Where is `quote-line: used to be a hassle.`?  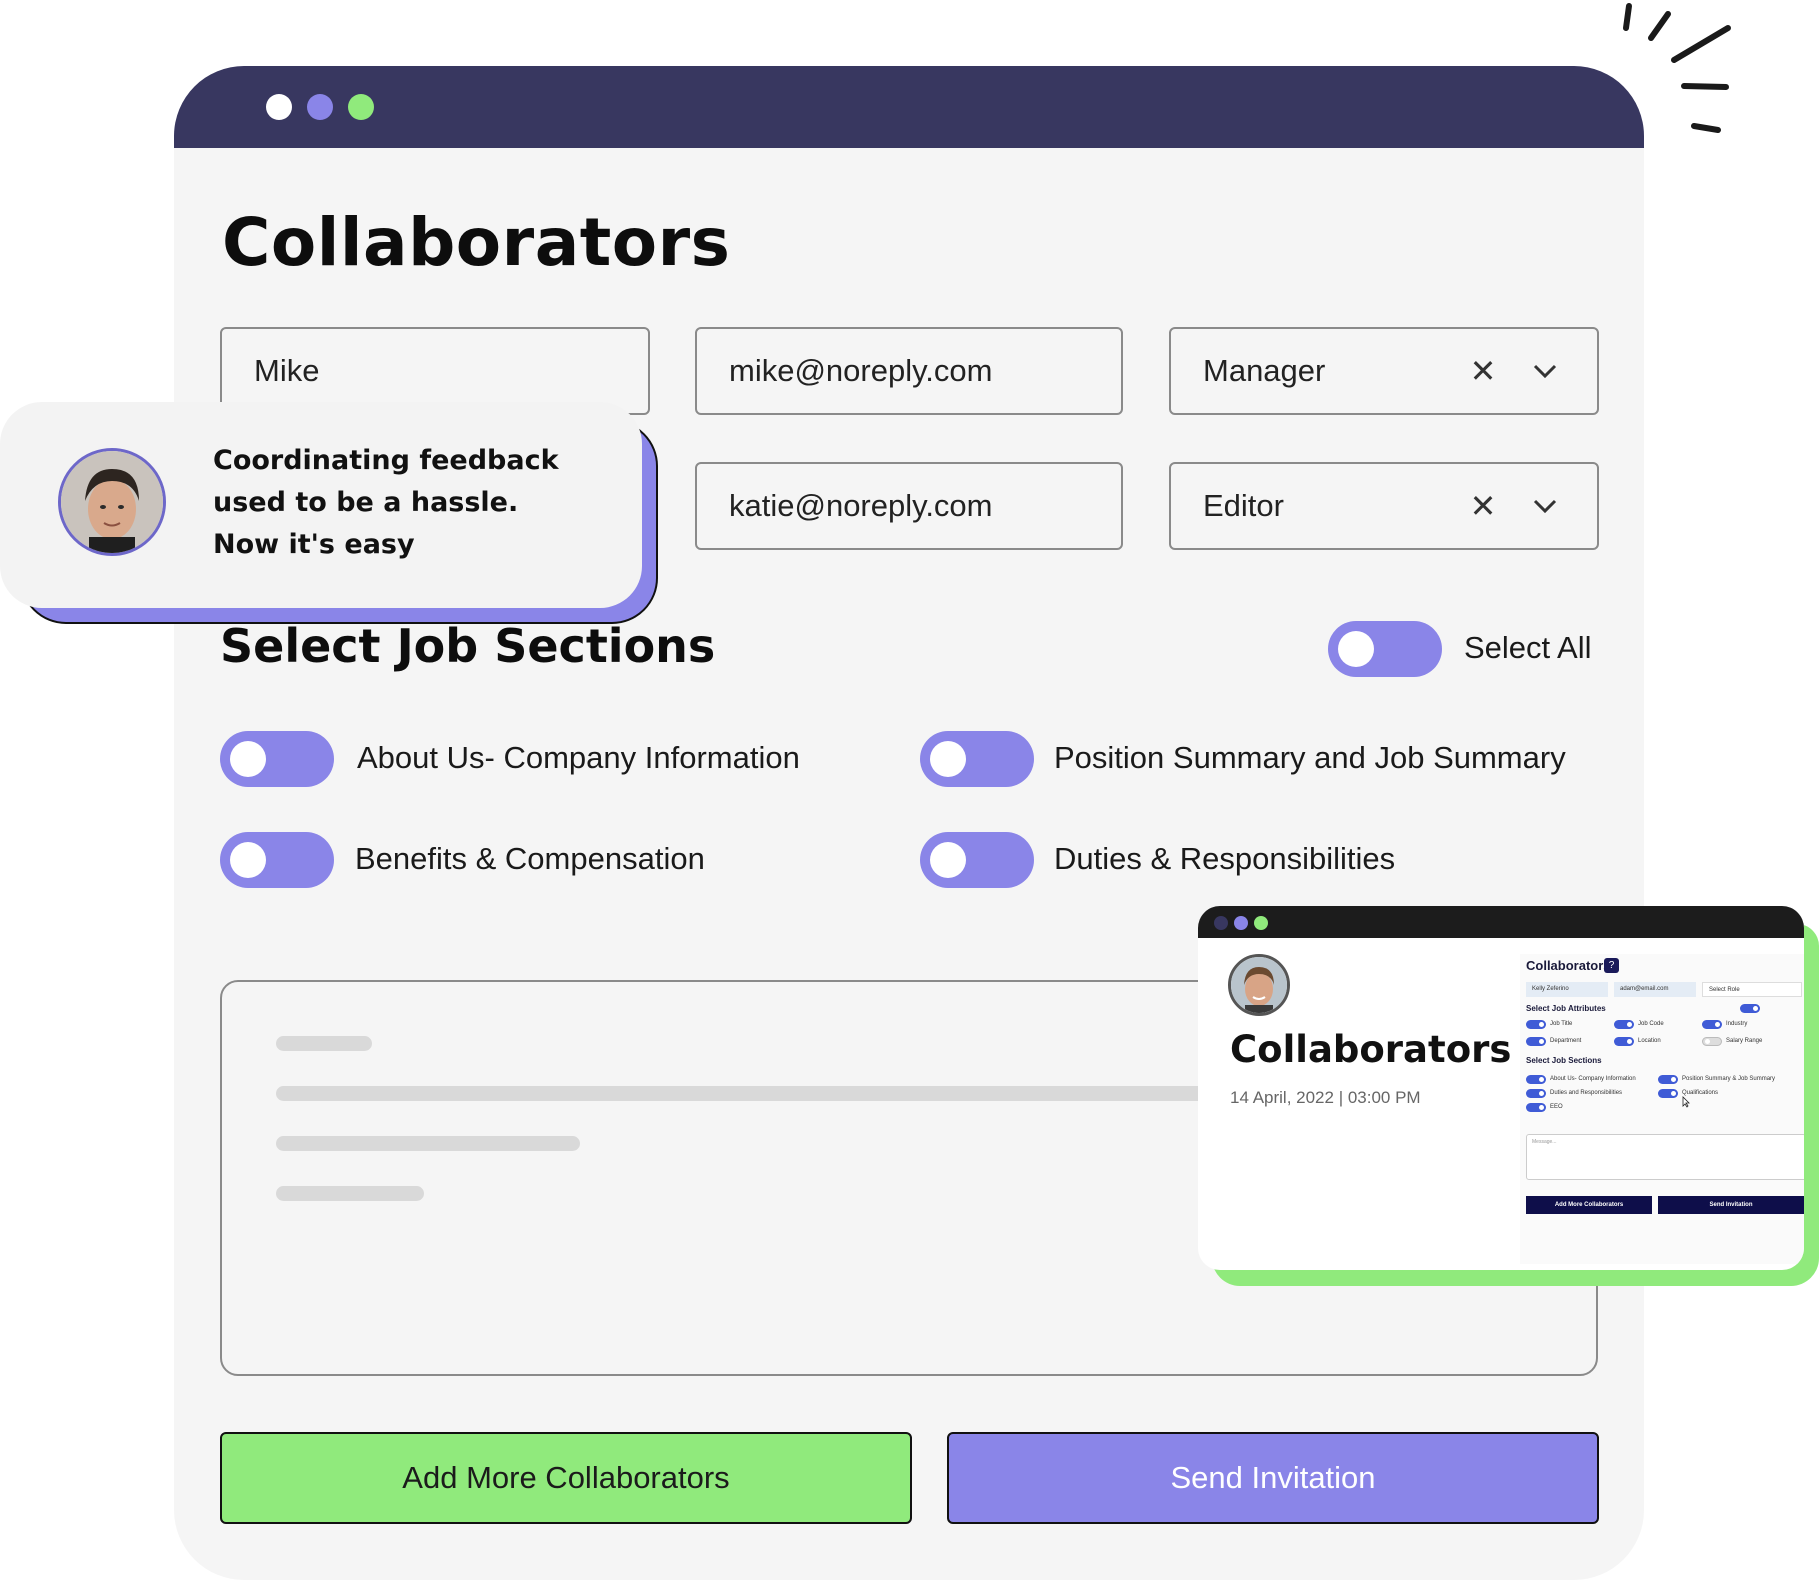
quote-line: used to be a hassle. is located at coordinates (366, 502).